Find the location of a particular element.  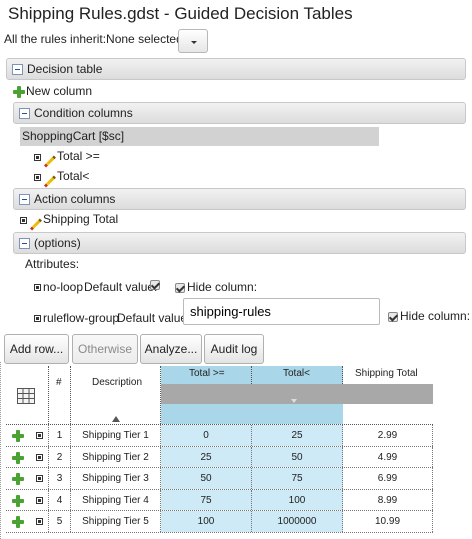

row-total-gte: 100 is located at coordinates (206, 521).